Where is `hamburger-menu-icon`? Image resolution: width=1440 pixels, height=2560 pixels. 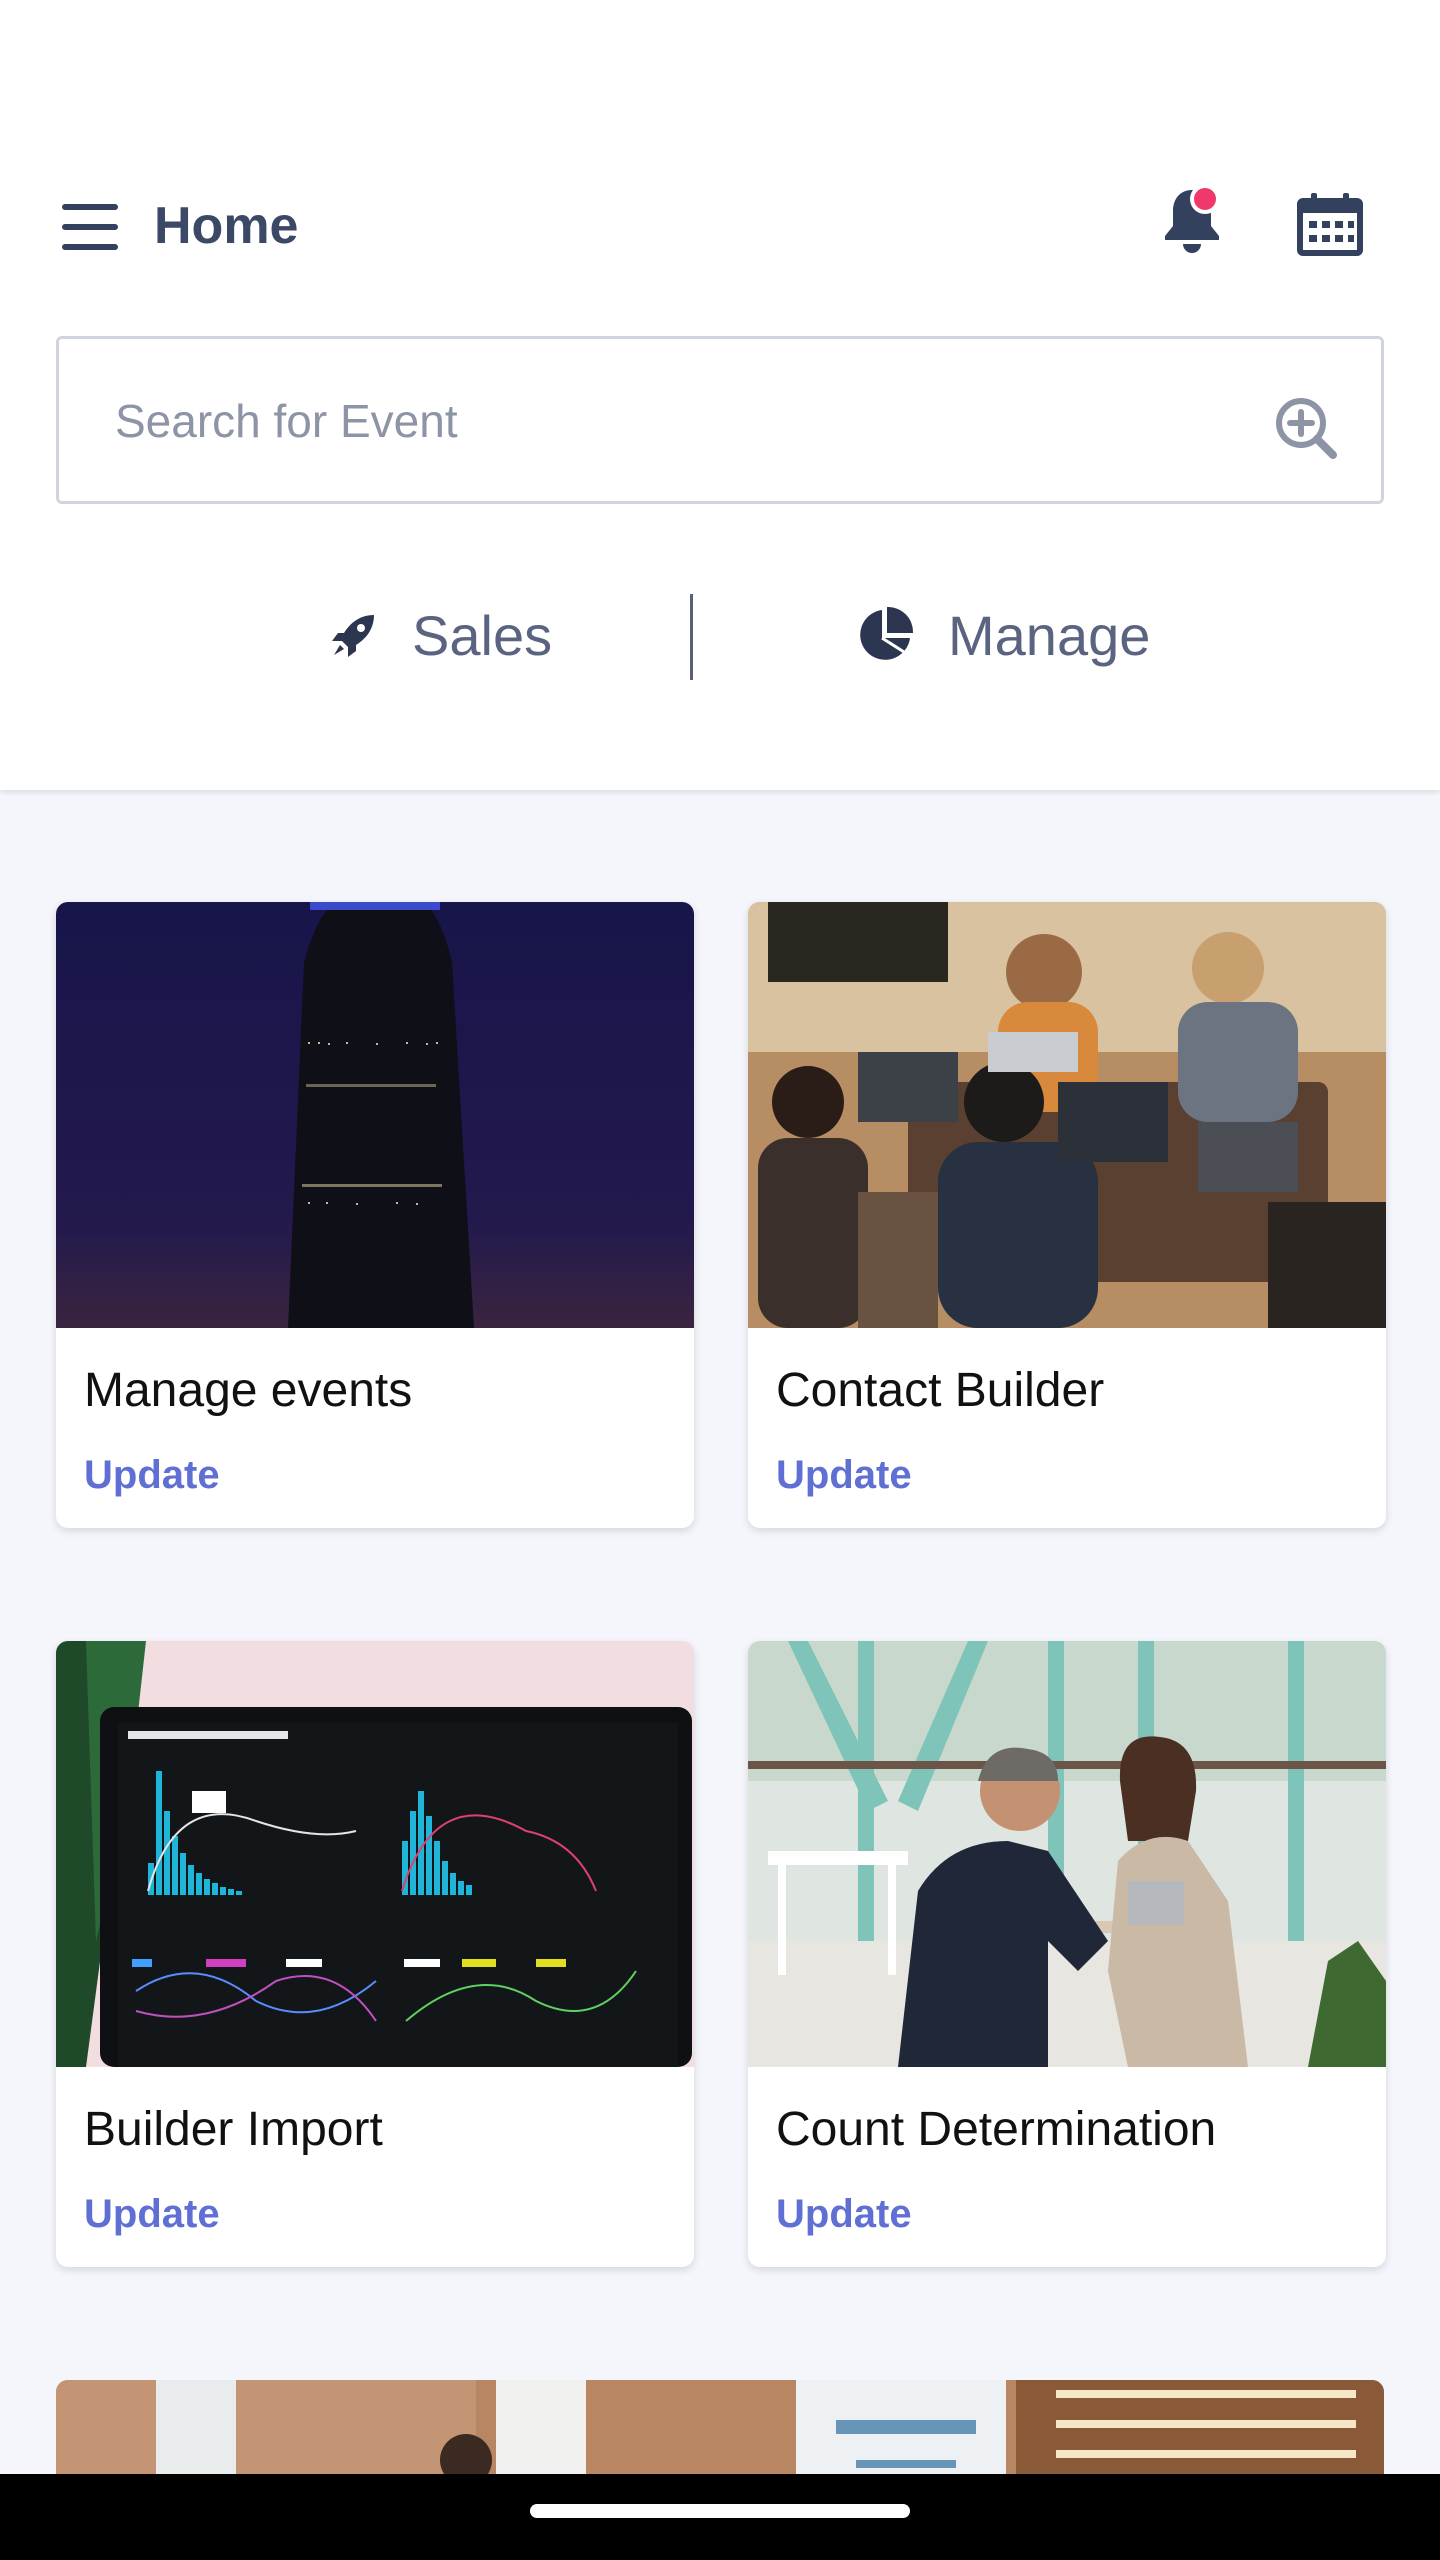
hamburger-menu-icon is located at coordinates (90, 227).